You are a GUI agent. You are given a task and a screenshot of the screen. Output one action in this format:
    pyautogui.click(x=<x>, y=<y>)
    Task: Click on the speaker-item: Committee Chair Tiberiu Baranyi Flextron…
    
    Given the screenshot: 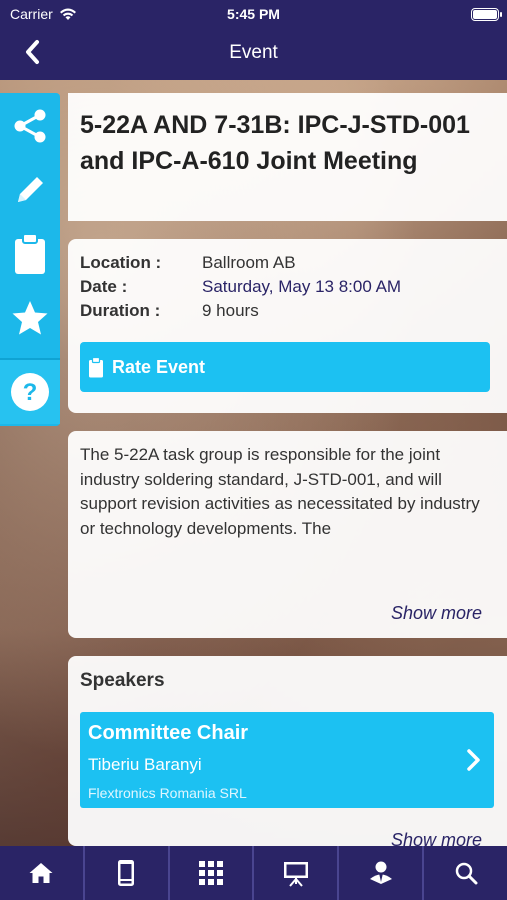 What is the action you would take?
    pyautogui.click(x=287, y=760)
    